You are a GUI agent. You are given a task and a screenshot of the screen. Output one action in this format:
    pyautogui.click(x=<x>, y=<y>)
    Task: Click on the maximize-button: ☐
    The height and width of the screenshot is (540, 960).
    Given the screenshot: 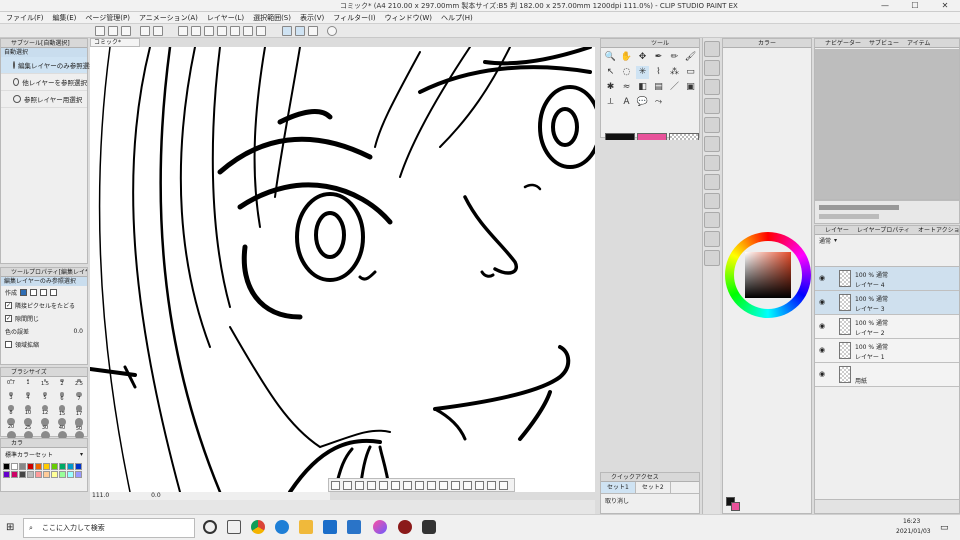 What is the action you would take?
    pyautogui.click(x=915, y=6)
    